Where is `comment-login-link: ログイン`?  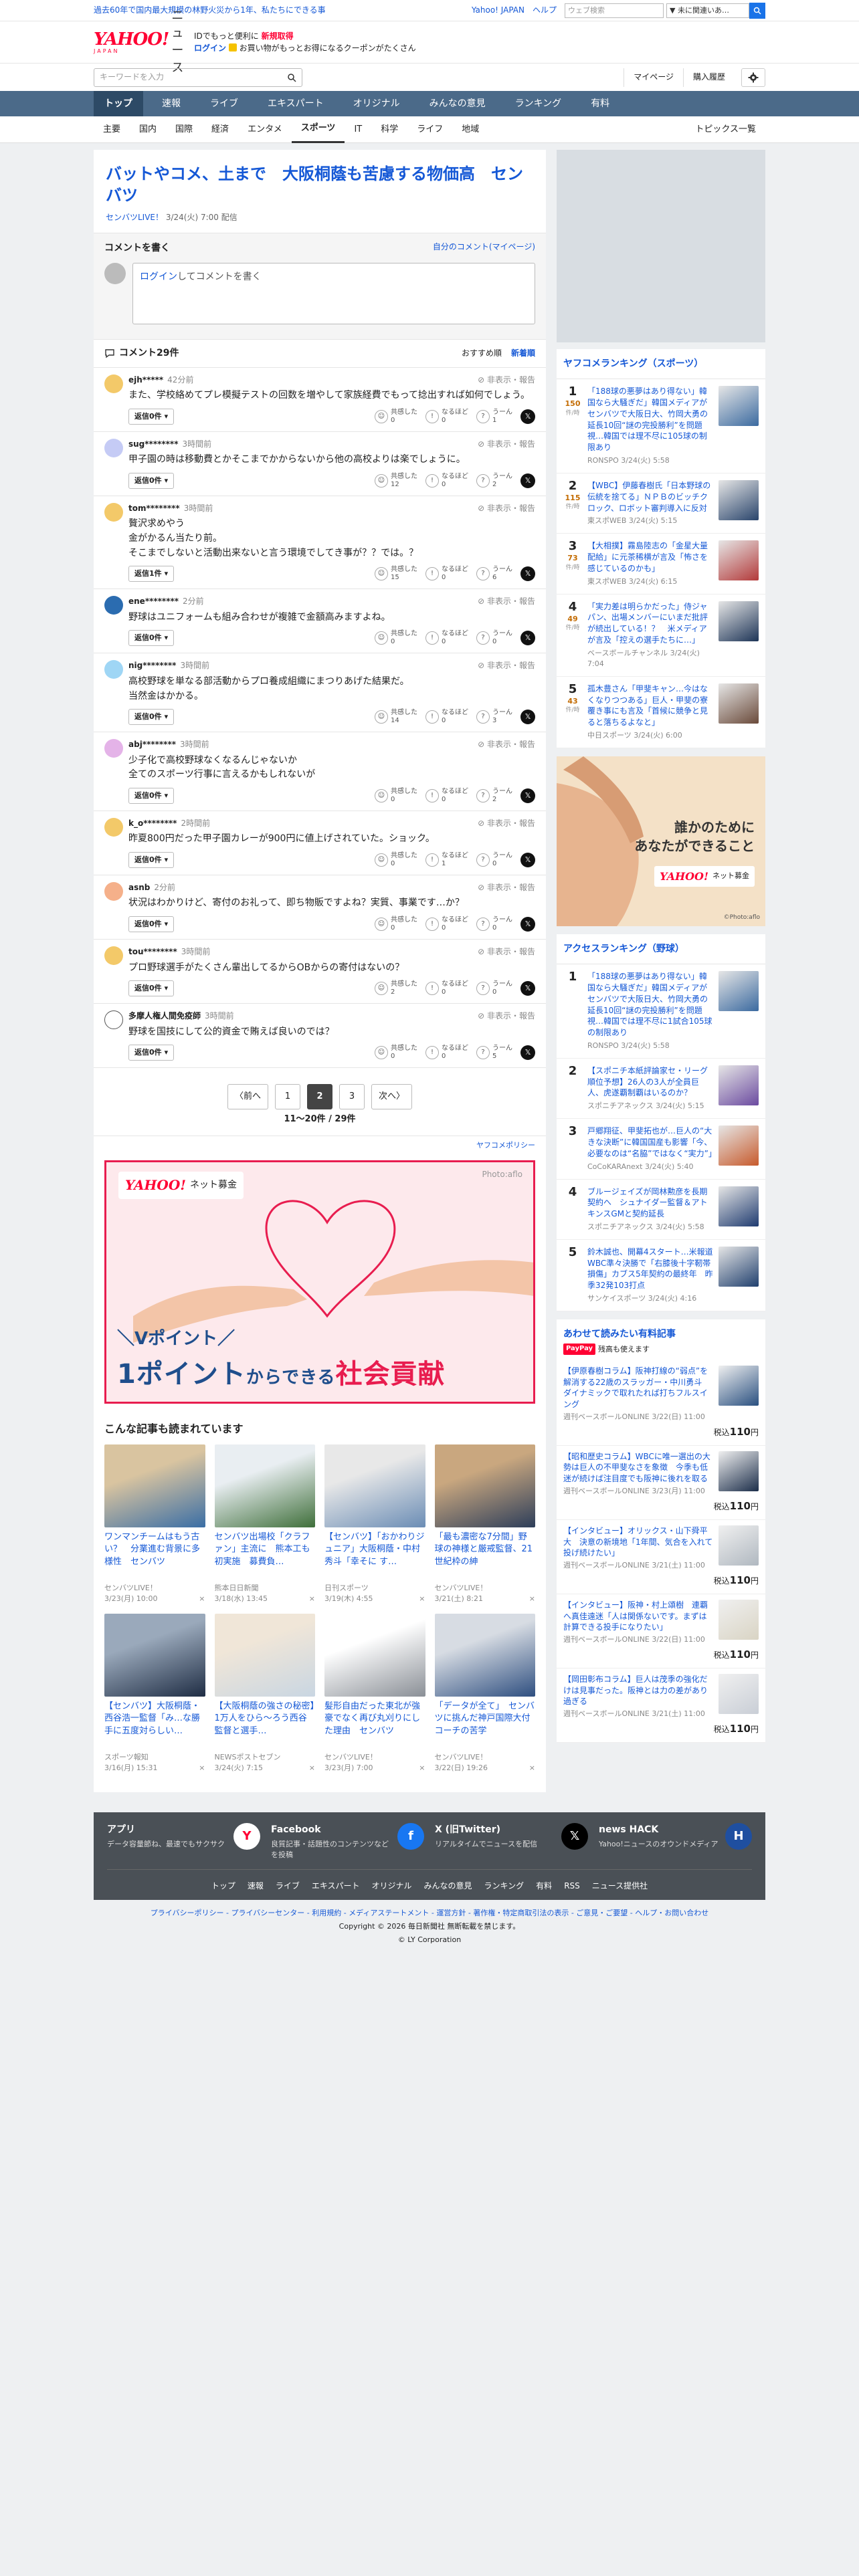 comment-login-link: ログイン is located at coordinates (158, 277).